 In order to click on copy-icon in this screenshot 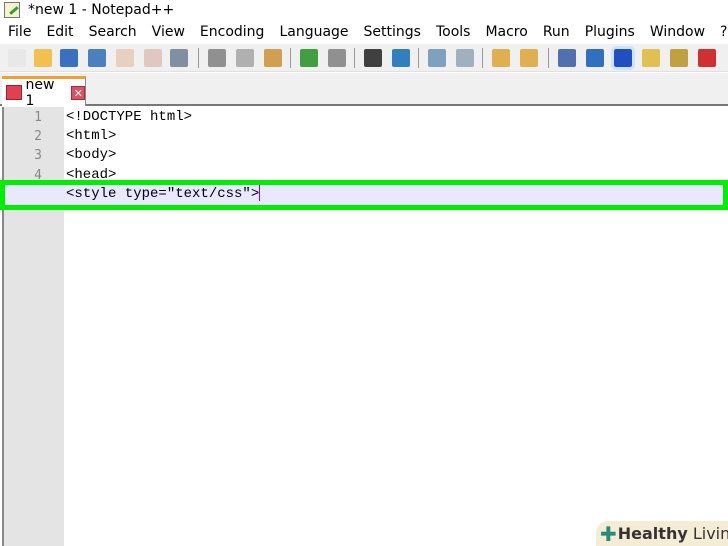, I will do `click(245, 58)`.